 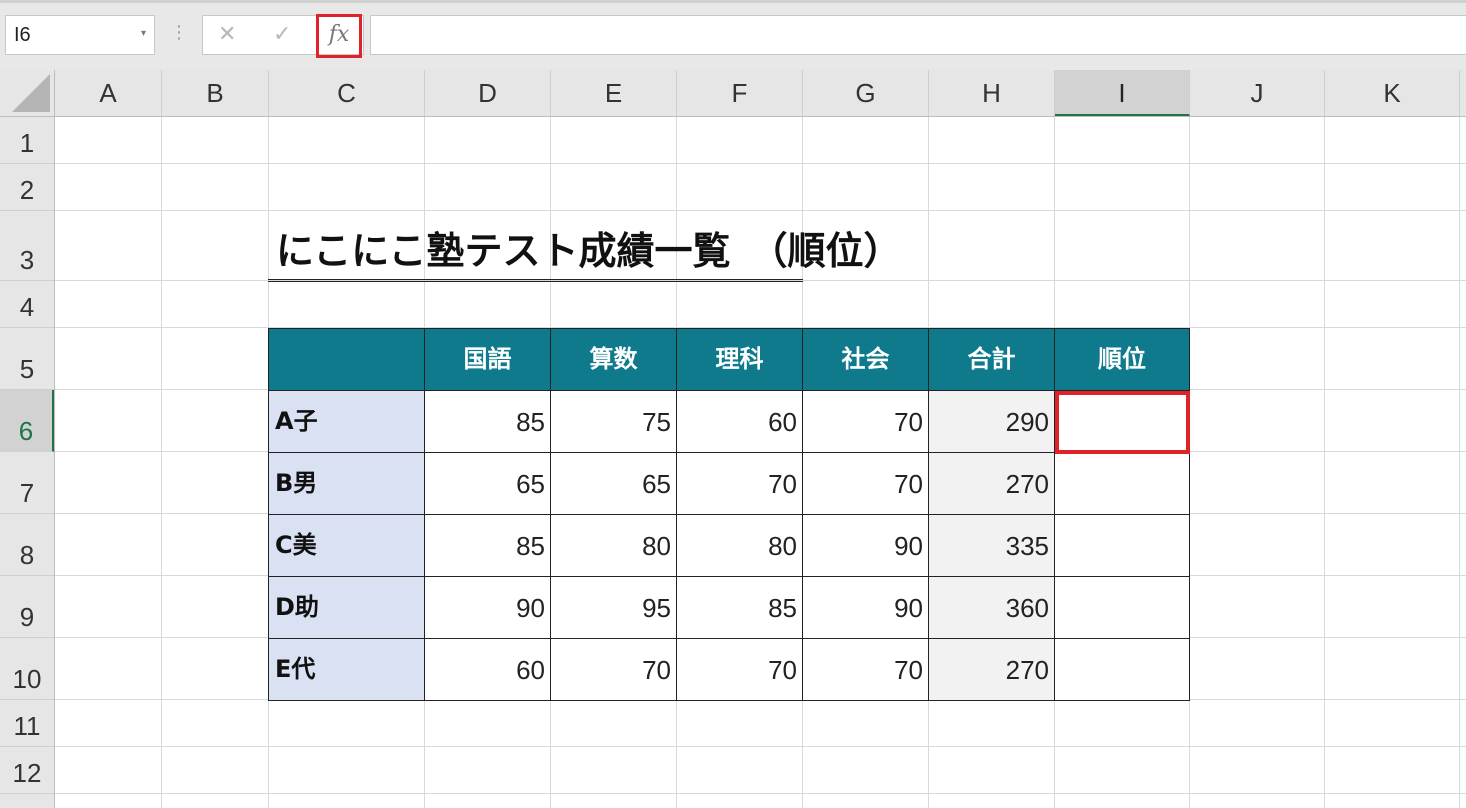 What do you see at coordinates (143, 33) in the screenshot?
I see `chevron-down-icon: ▾` at bounding box center [143, 33].